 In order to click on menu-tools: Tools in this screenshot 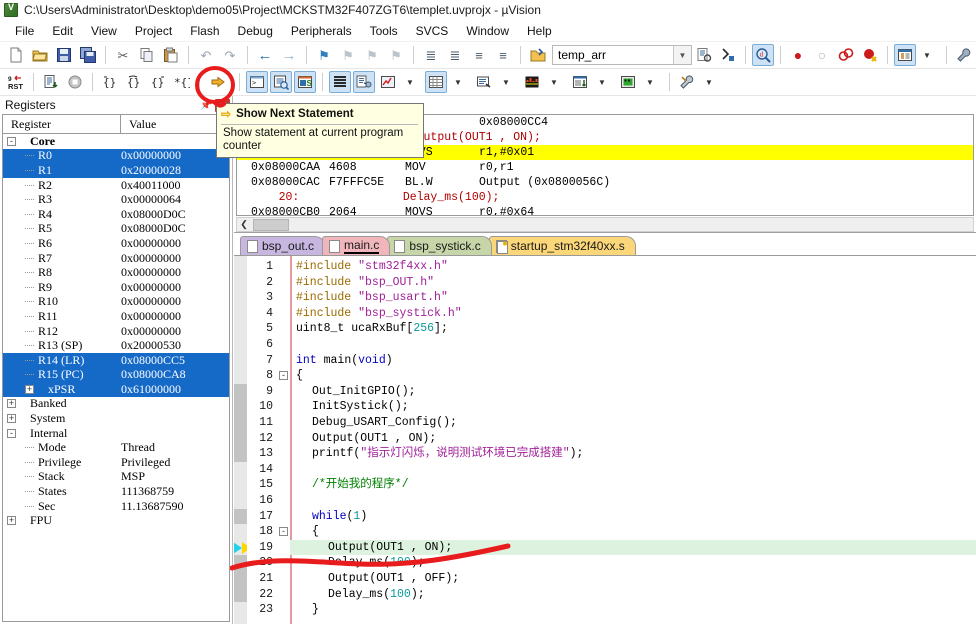, I will do `click(384, 31)`.